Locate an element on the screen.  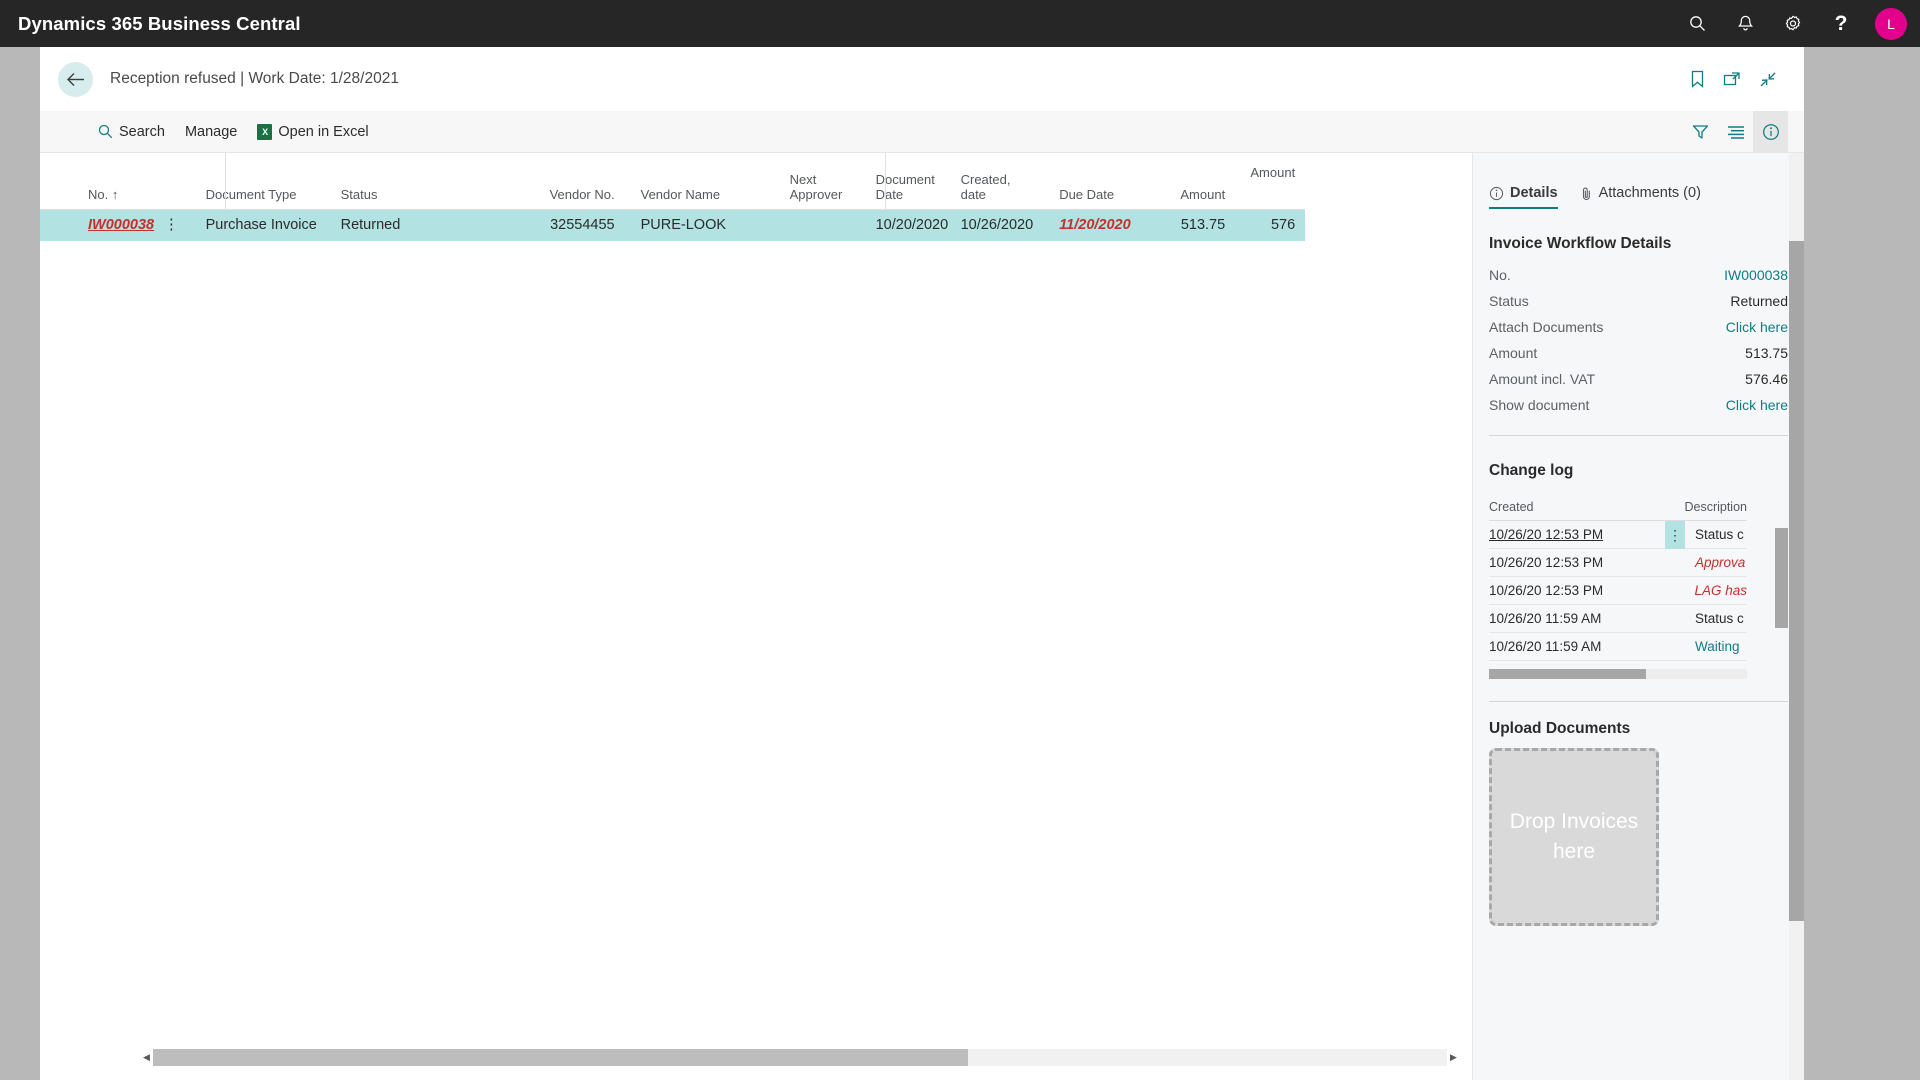
changelog-heading: Change log is located at coordinates (1531, 470).